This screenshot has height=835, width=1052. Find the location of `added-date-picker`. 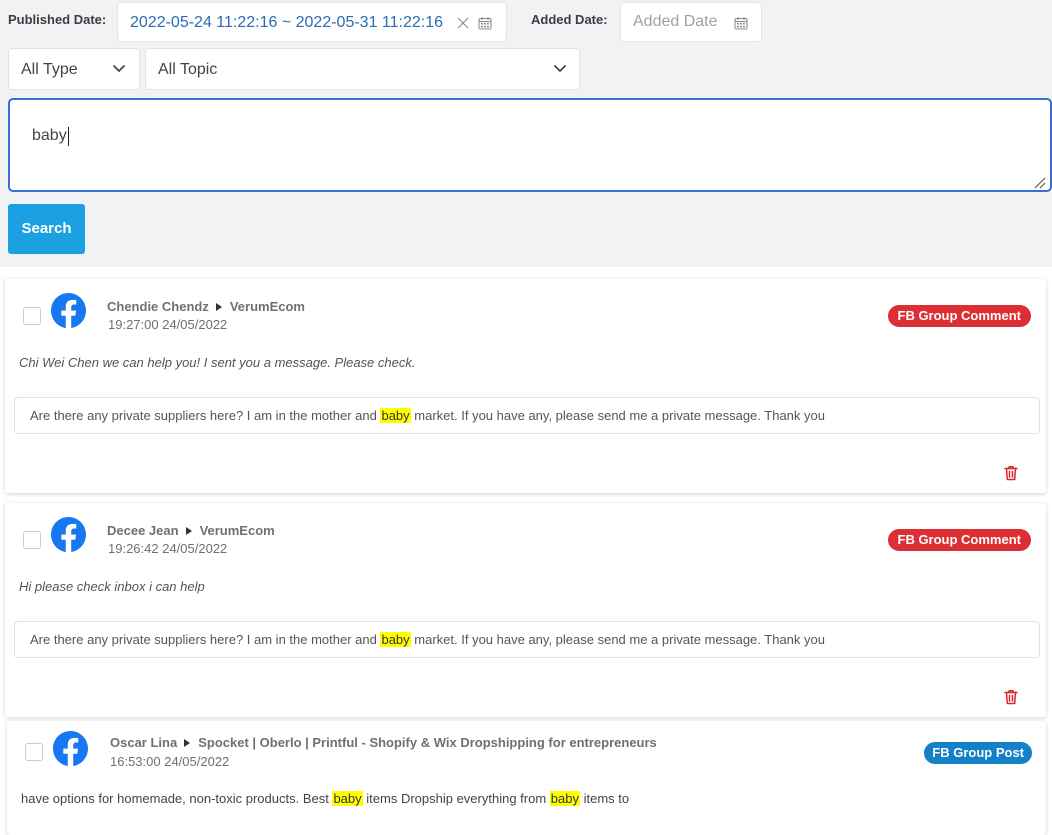

added-date-picker is located at coordinates (691, 22).